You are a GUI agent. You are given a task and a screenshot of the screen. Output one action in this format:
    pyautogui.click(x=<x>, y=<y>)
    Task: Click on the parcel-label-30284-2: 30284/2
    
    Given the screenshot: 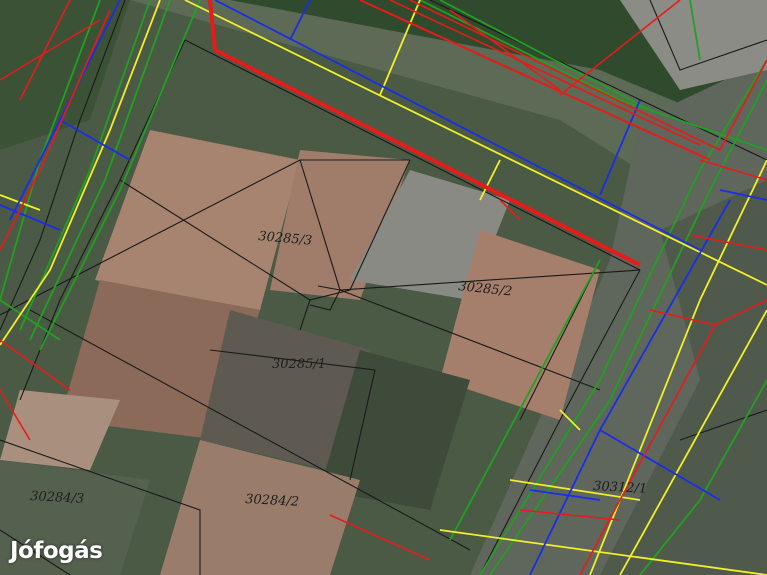 What is the action you would take?
    pyautogui.click(x=272, y=501)
    